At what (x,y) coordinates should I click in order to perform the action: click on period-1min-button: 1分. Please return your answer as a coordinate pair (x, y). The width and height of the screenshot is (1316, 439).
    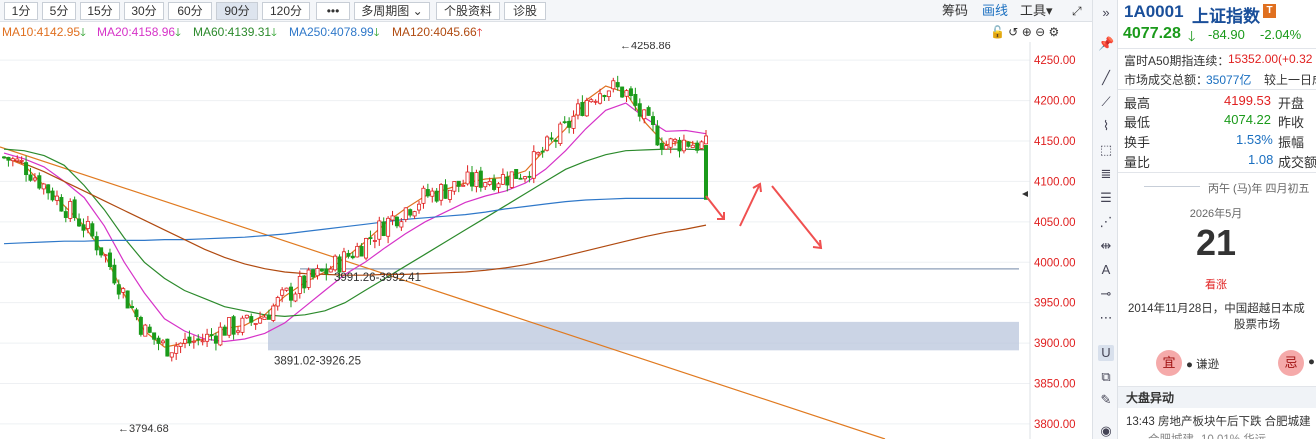
    Looking at the image, I should click on (21, 11).